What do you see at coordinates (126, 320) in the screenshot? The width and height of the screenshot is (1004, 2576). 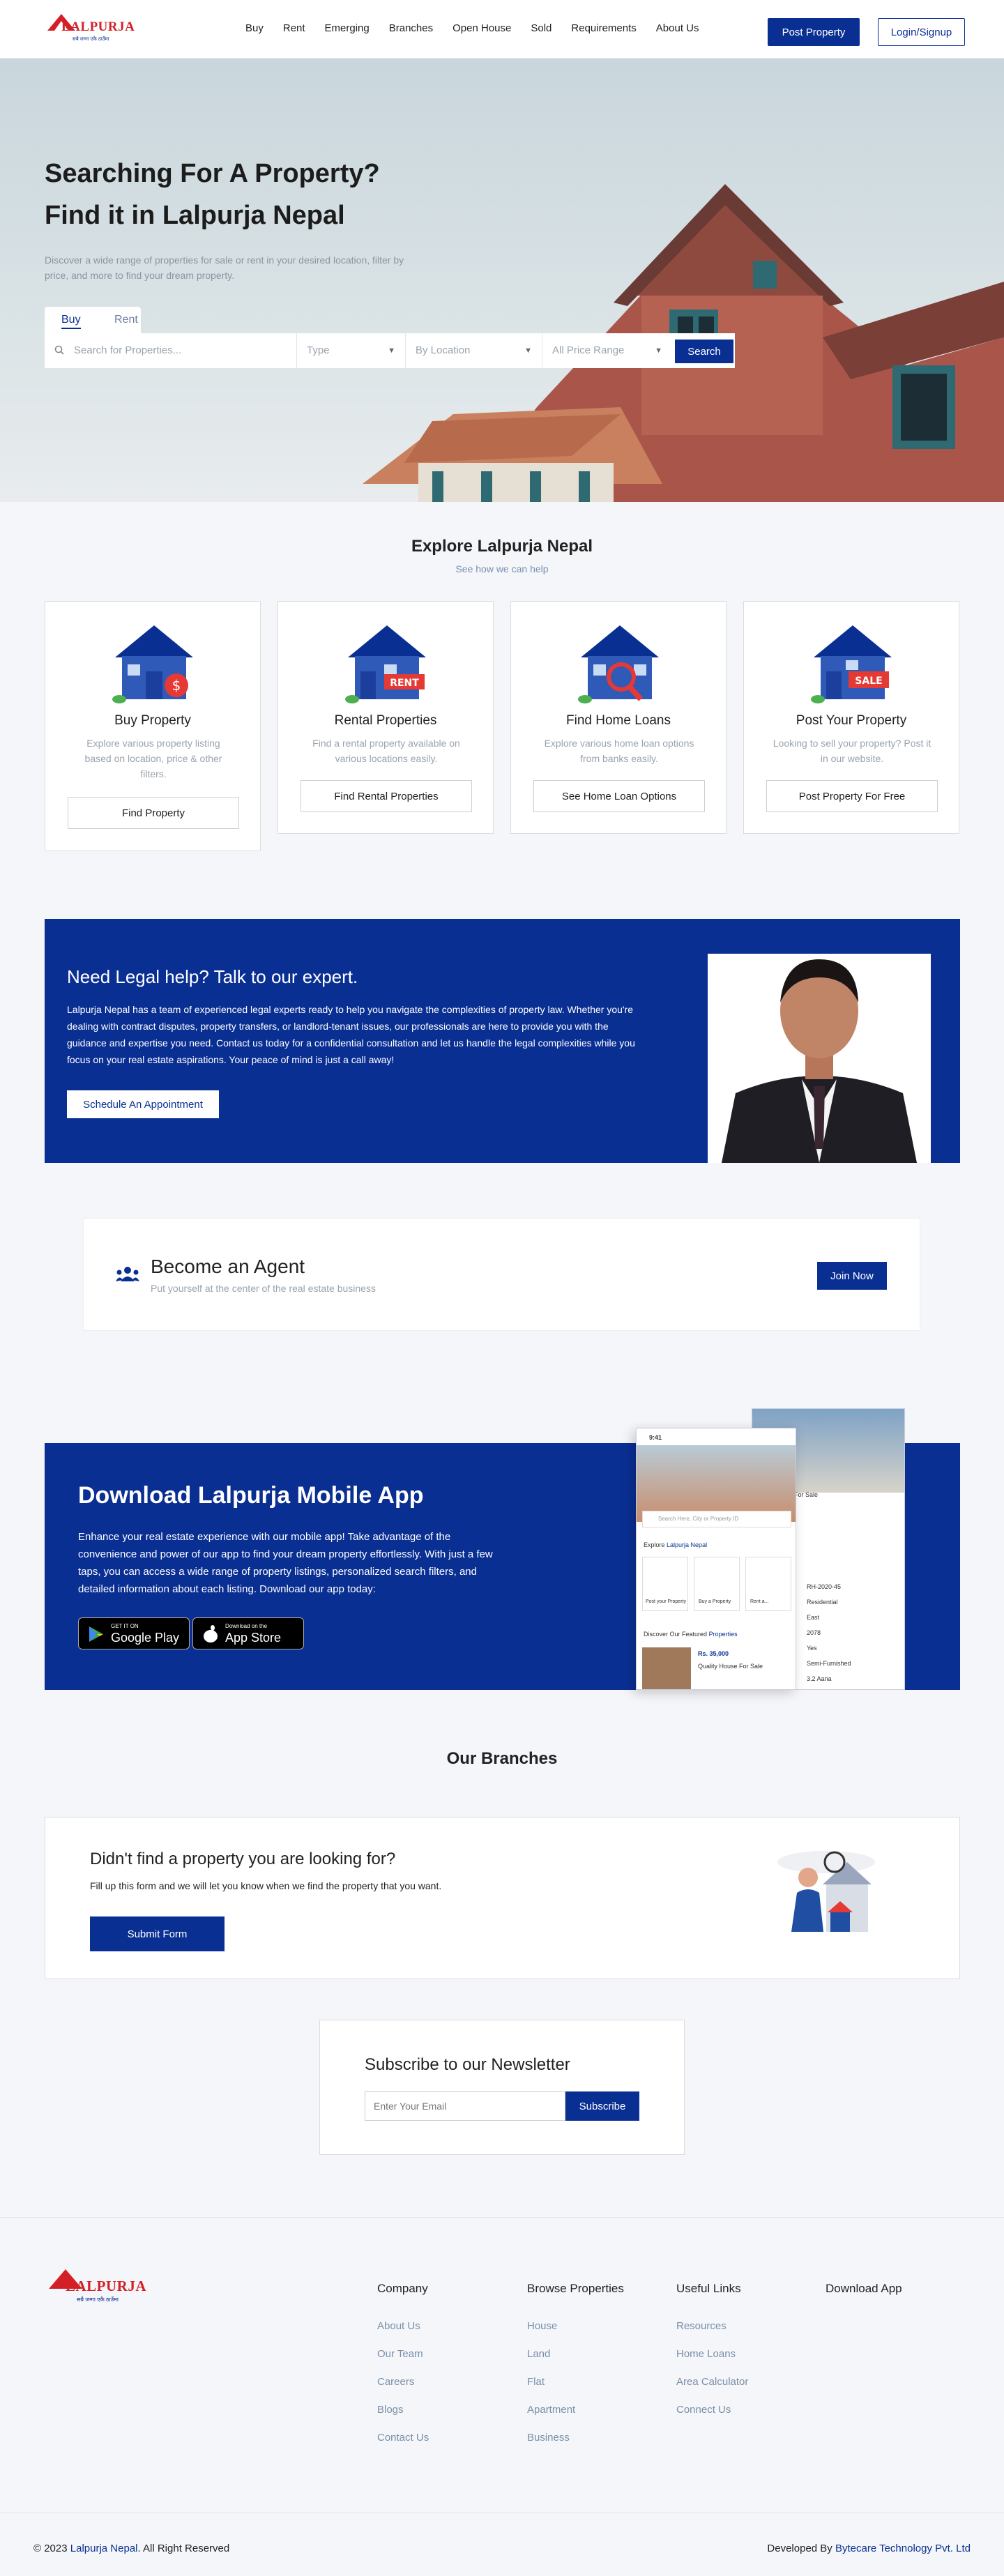 I see `tab-rent: Rent` at bounding box center [126, 320].